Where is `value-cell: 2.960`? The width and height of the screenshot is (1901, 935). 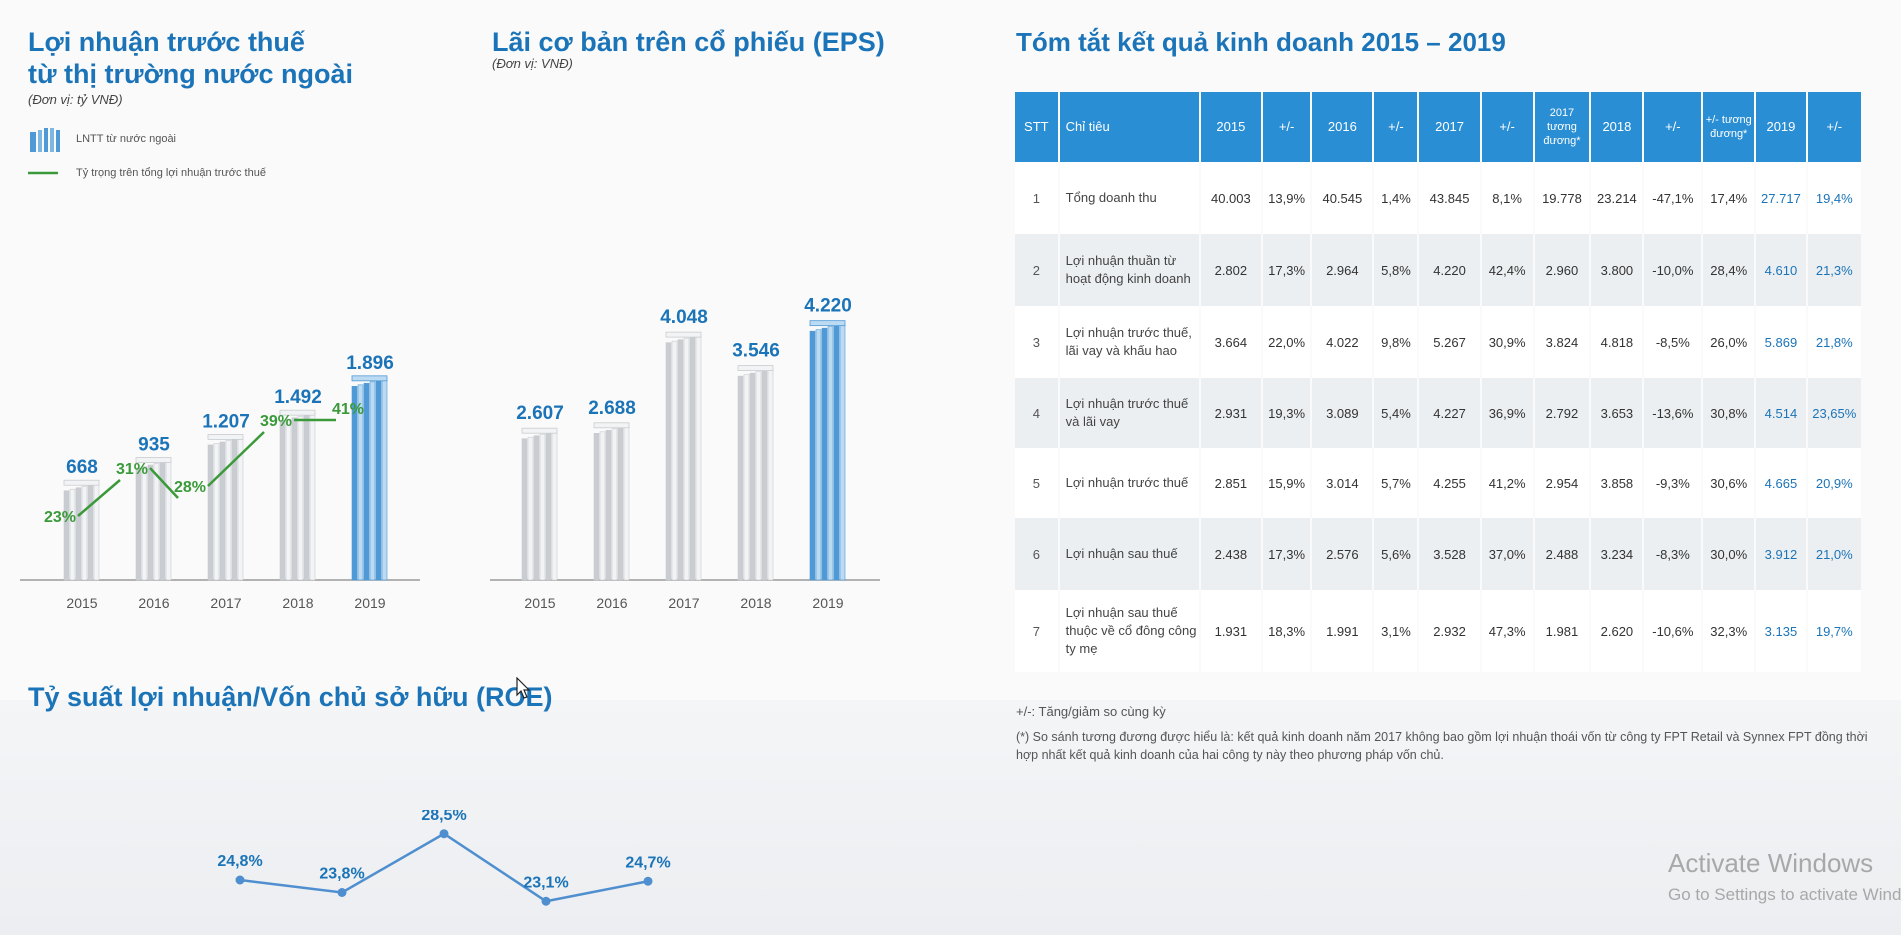 value-cell: 2.960 is located at coordinates (1562, 270).